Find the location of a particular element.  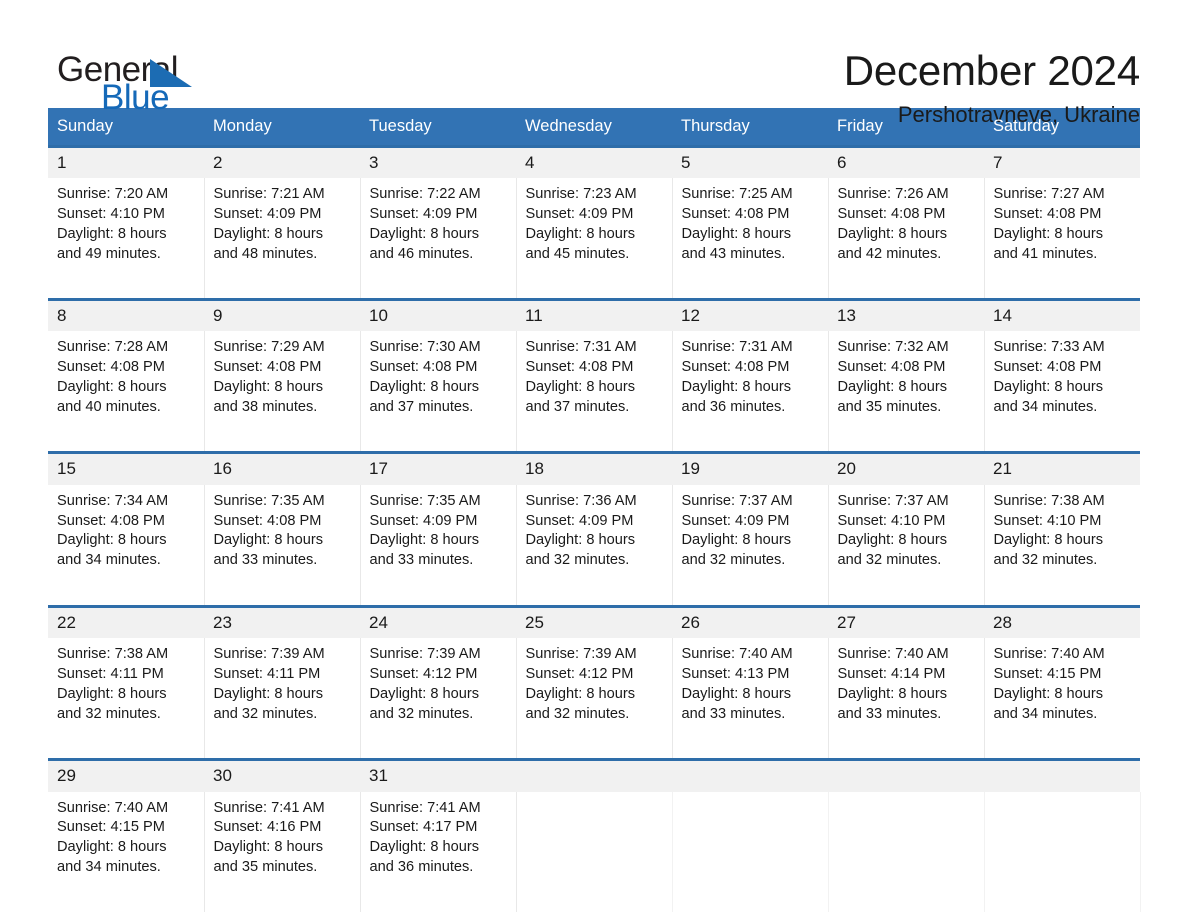

sunrise-text: Sunrise: 7:25 AM is located at coordinates (737, 194).